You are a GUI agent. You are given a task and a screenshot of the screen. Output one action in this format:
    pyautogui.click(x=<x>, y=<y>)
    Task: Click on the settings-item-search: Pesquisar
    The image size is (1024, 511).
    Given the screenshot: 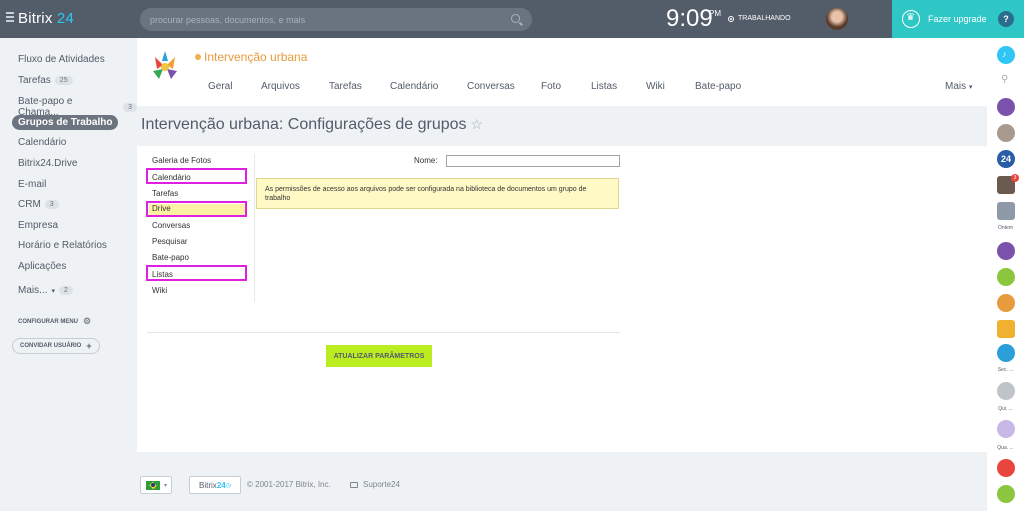 What is the action you would take?
    pyautogui.click(x=170, y=241)
    